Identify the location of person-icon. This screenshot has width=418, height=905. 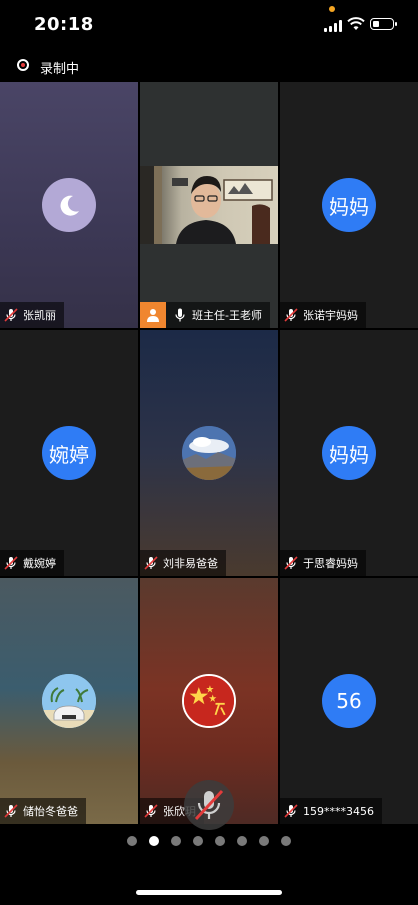
(153, 315).